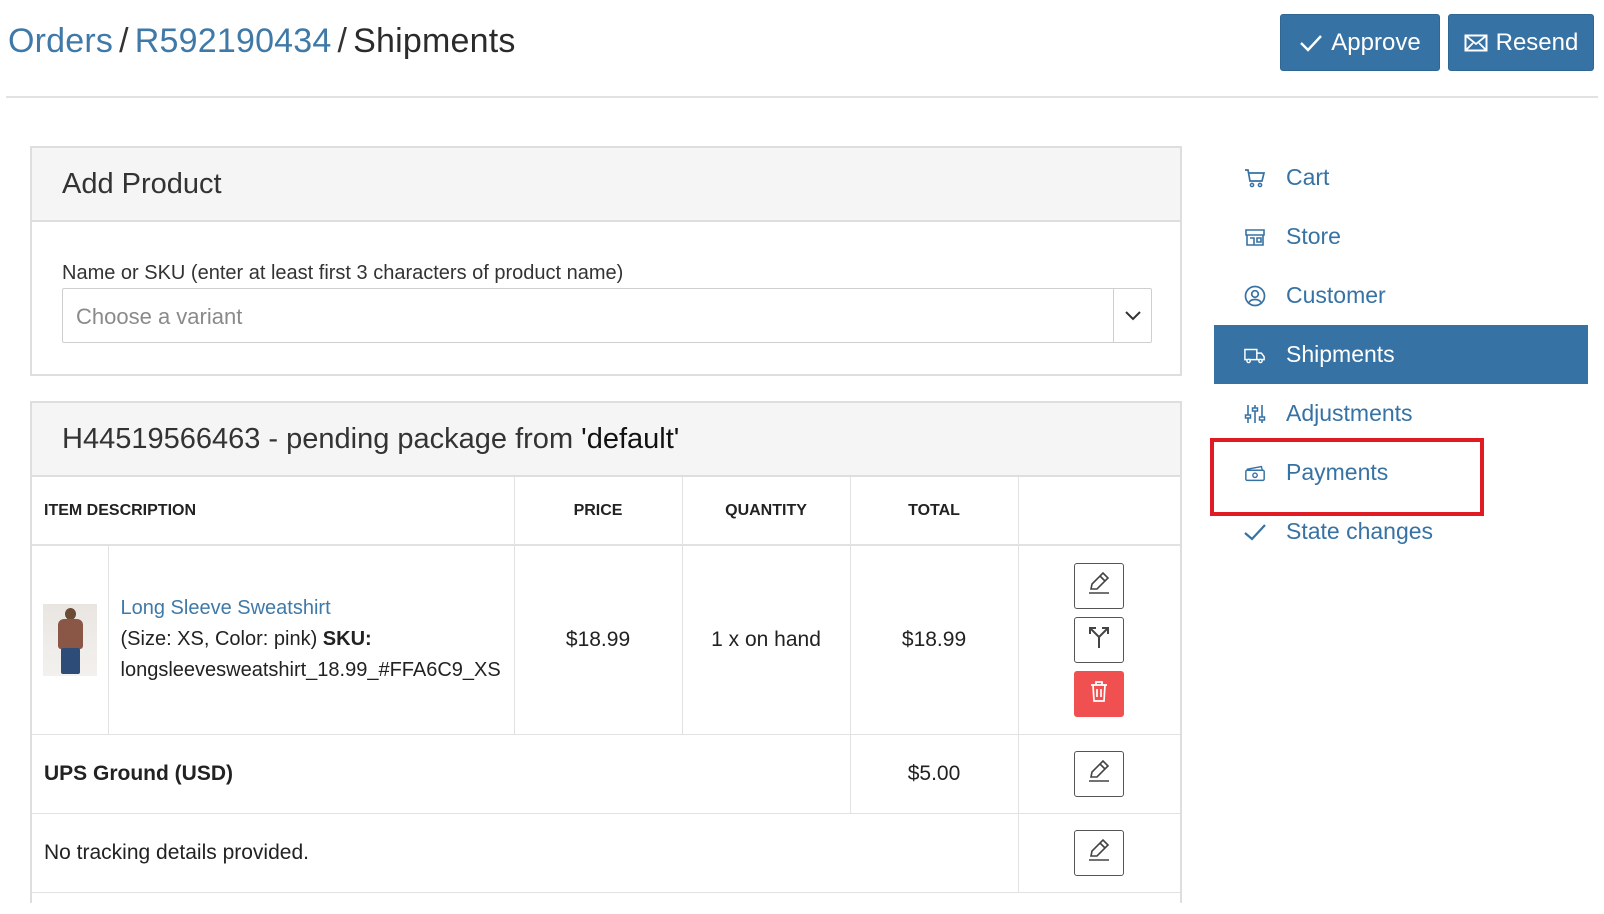  What do you see at coordinates (1308, 177) in the screenshot?
I see `sidebar-item-label: Cart` at bounding box center [1308, 177].